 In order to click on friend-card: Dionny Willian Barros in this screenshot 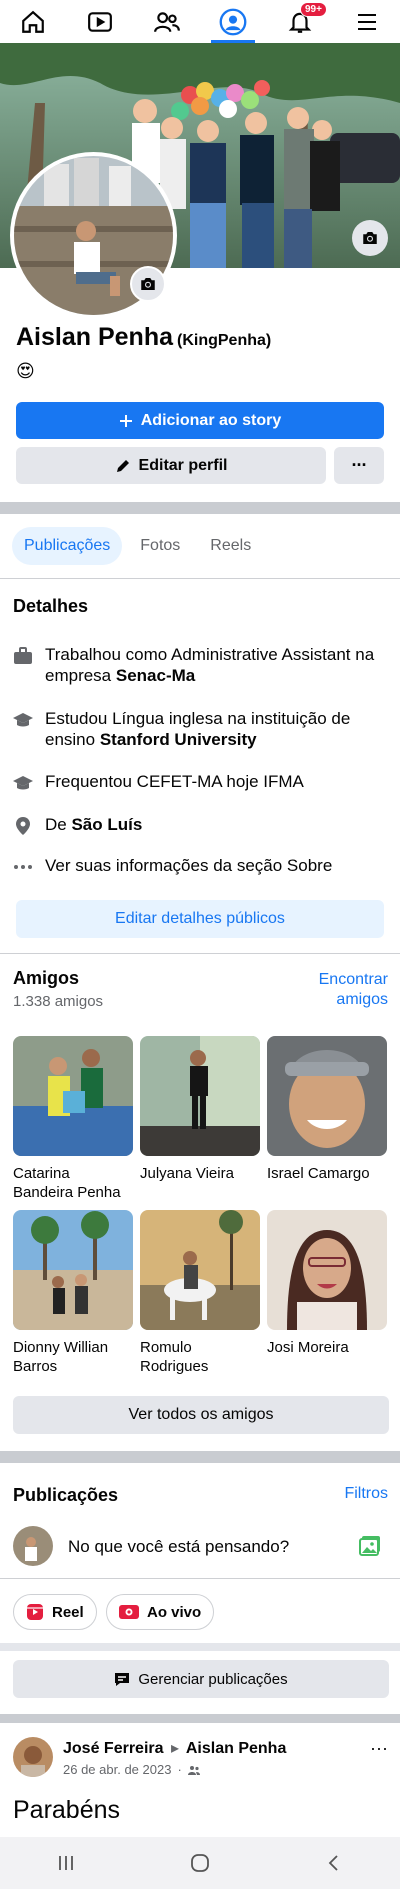, I will do `click(73, 1293)`.